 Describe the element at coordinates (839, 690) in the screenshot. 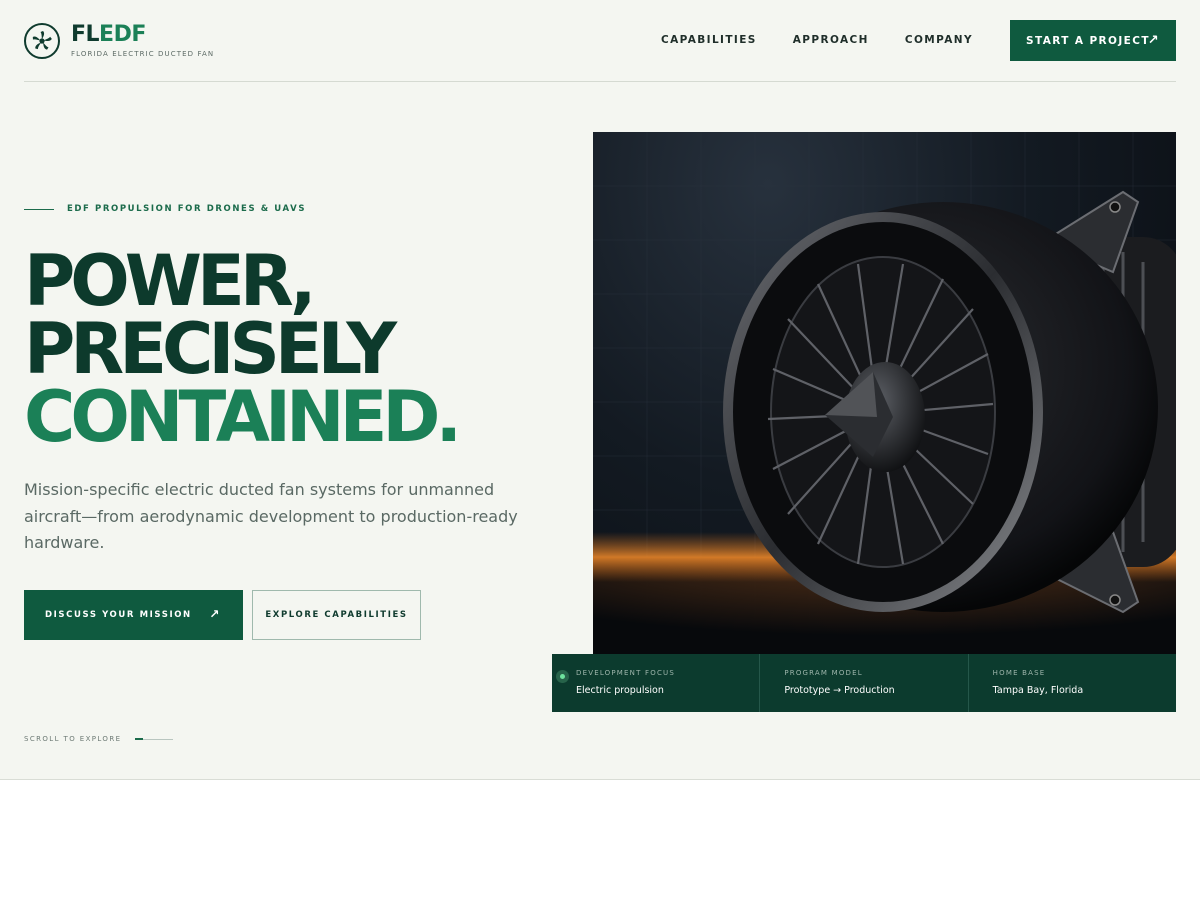

I see `stat-value: Prototype → Production` at that location.